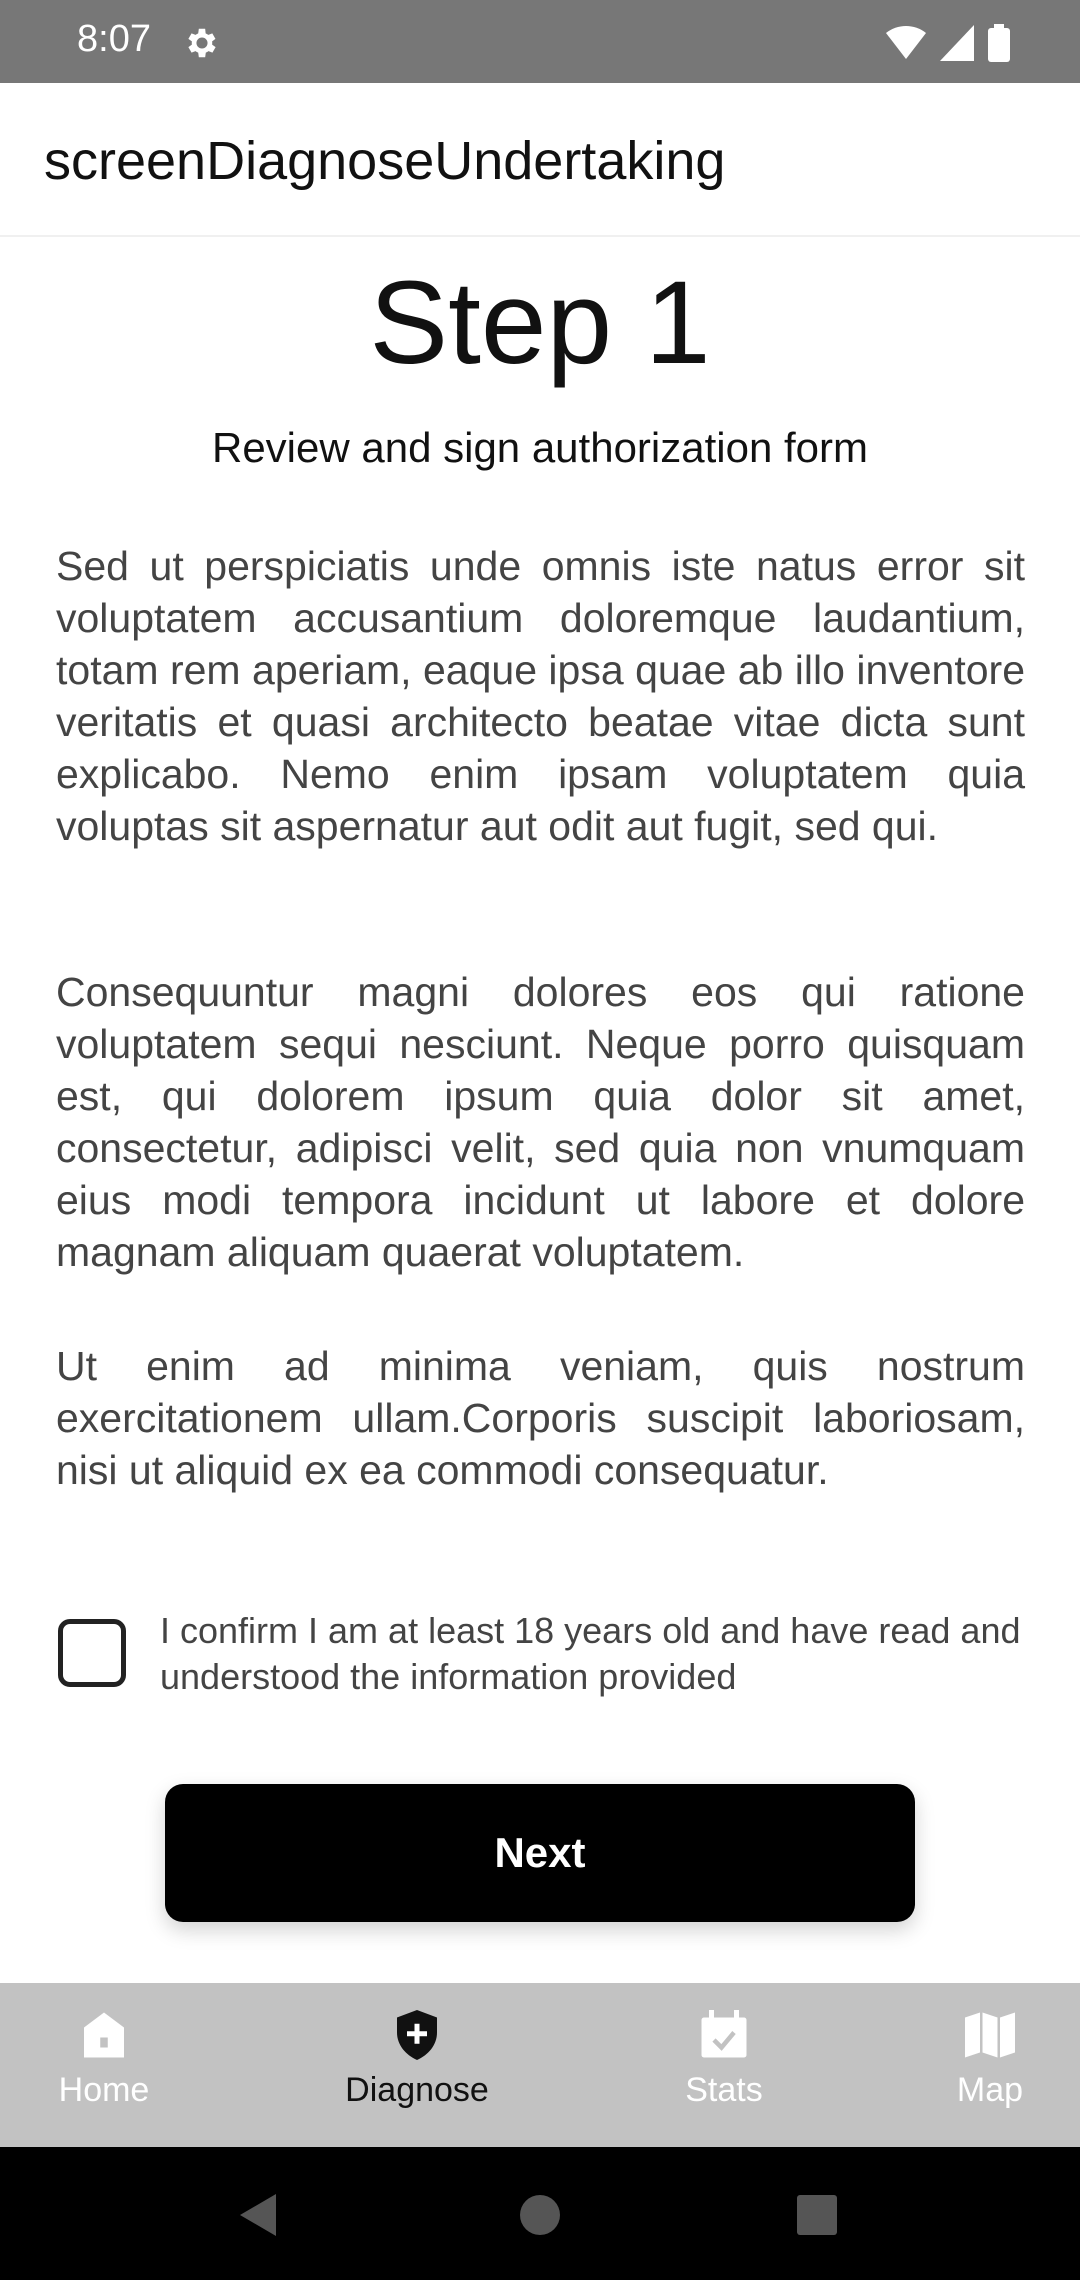 This screenshot has width=1080, height=2280. I want to click on app-bar: screenDiagnoseUndertaking, so click(540, 160).